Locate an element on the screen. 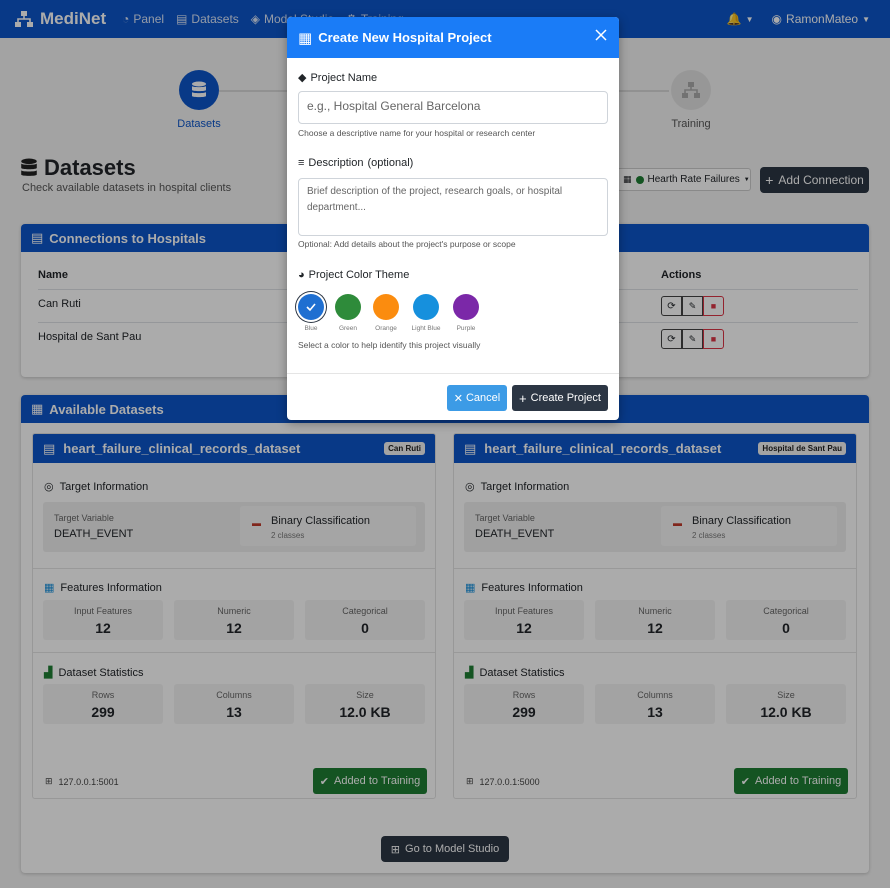 The height and width of the screenshot is (888, 890). tag-icon: ◆ is located at coordinates (302, 78).